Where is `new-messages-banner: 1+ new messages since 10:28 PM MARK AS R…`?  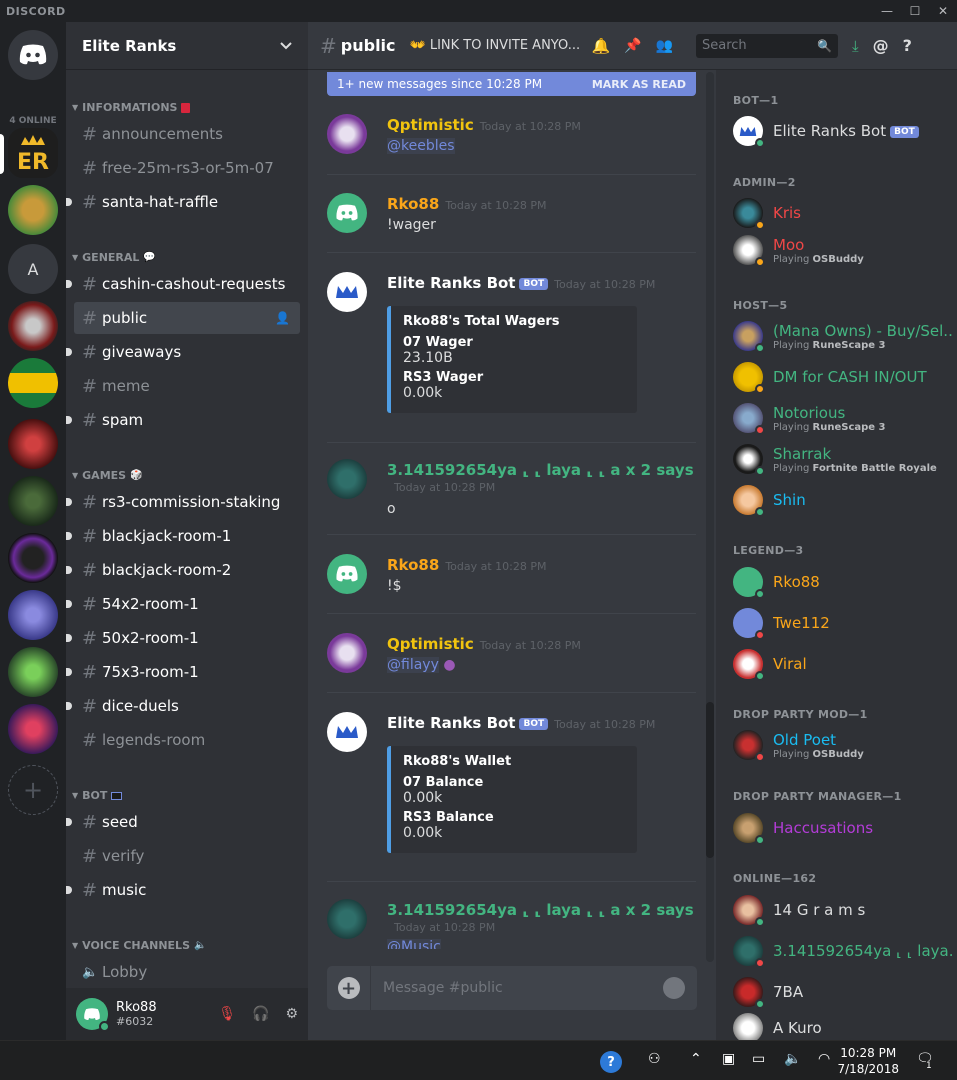 new-messages-banner: 1+ new messages since 10:28 PM MARK AS R… is located at coordinates (511, 84).